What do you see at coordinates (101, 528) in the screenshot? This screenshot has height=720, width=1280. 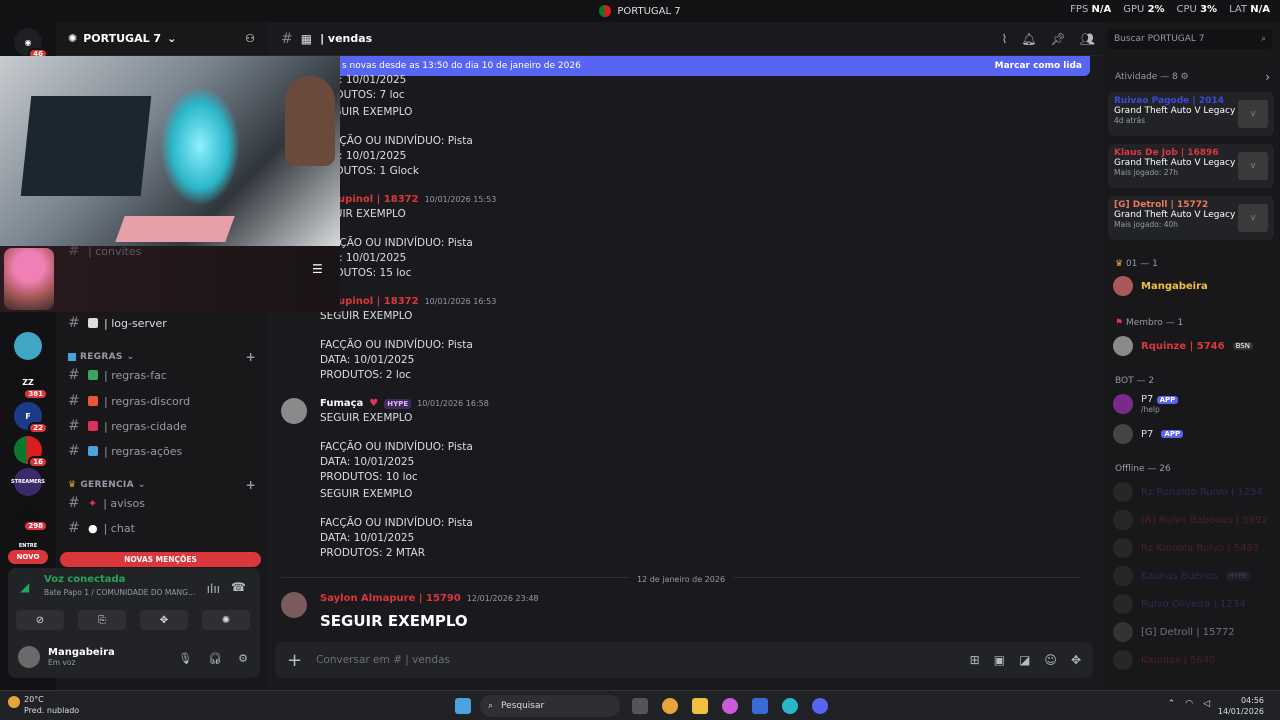 I see `channel-chat: # ● | chat` at bounding box center [101, 528].